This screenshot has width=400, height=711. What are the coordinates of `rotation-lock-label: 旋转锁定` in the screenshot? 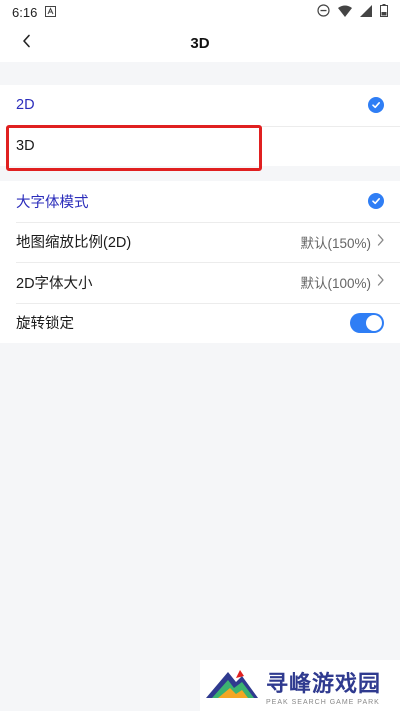 It's located at (45, 324).